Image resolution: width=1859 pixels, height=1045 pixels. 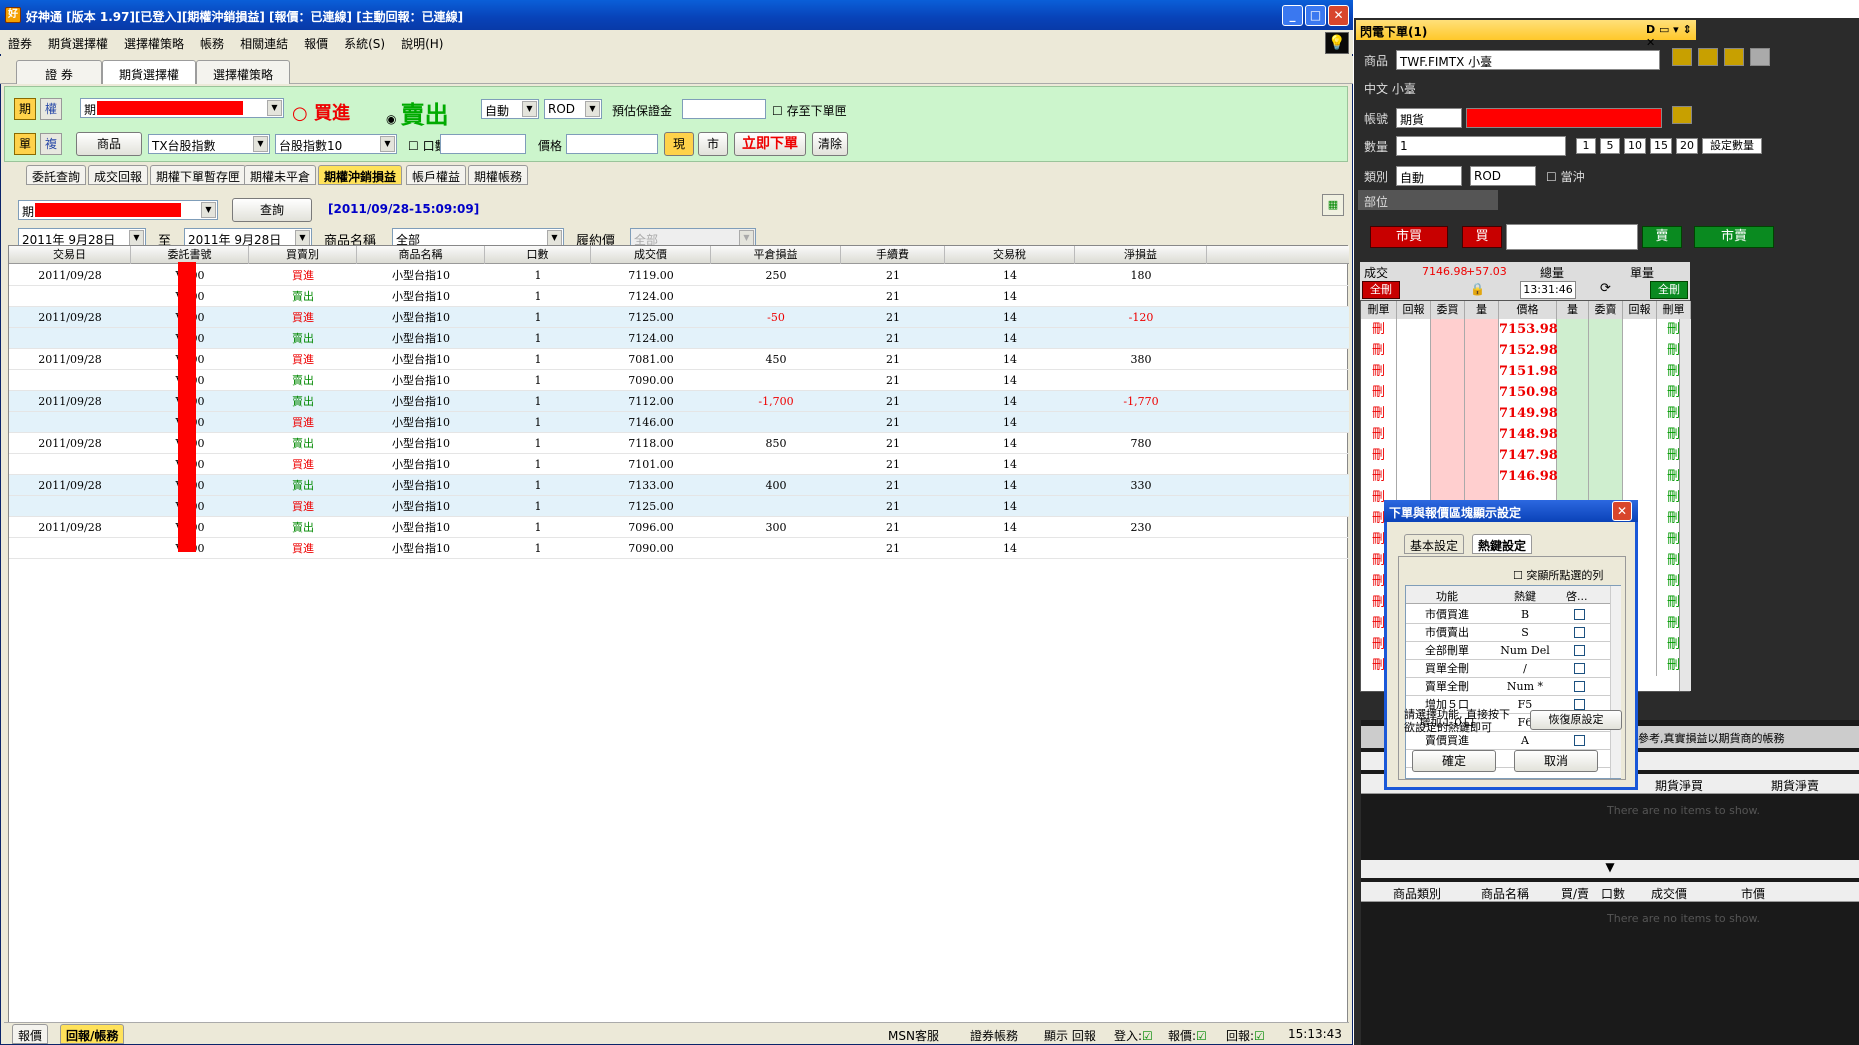 What do you see at coordinates (679, 464) in the screenshot?
I see `table-row: V200買進小型台指1017101.002114` at bounding box center [679, 464].